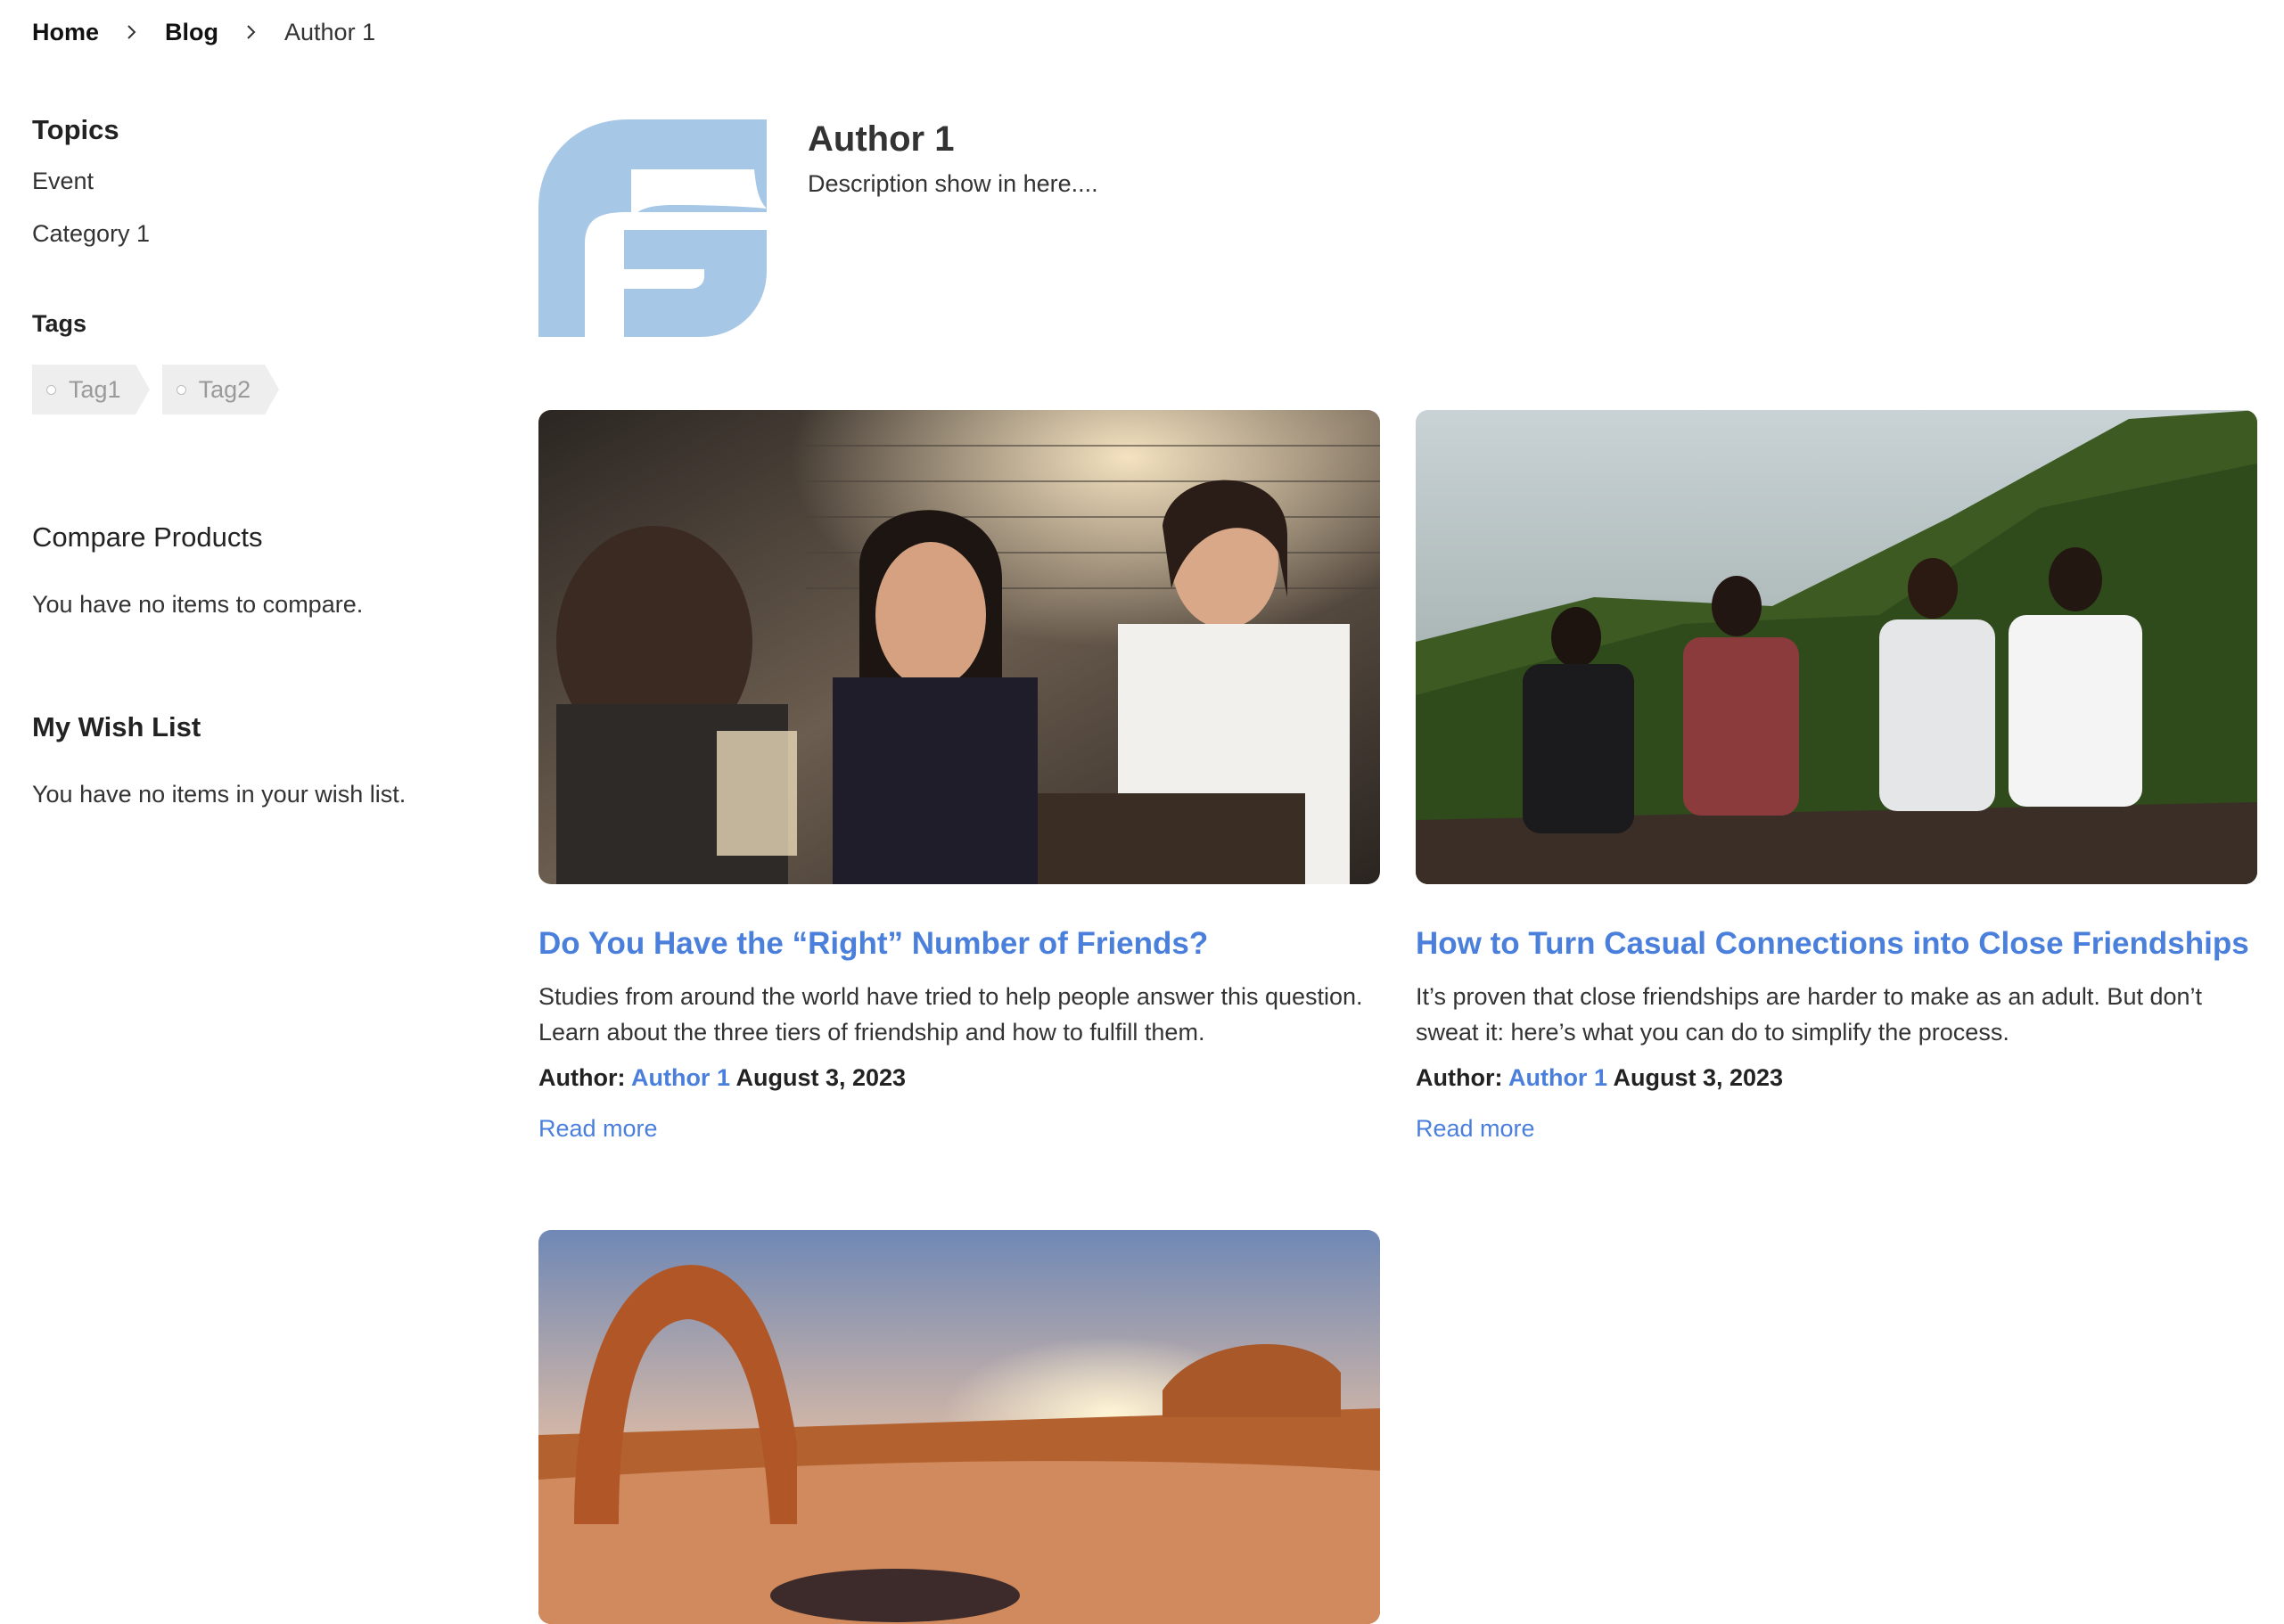 This screenshot has height=1624, width=2284. What do you see at coordinates (59, 323) in the screenshot?
I see `tags-heading: Tags` at bounding box center [59, 323].